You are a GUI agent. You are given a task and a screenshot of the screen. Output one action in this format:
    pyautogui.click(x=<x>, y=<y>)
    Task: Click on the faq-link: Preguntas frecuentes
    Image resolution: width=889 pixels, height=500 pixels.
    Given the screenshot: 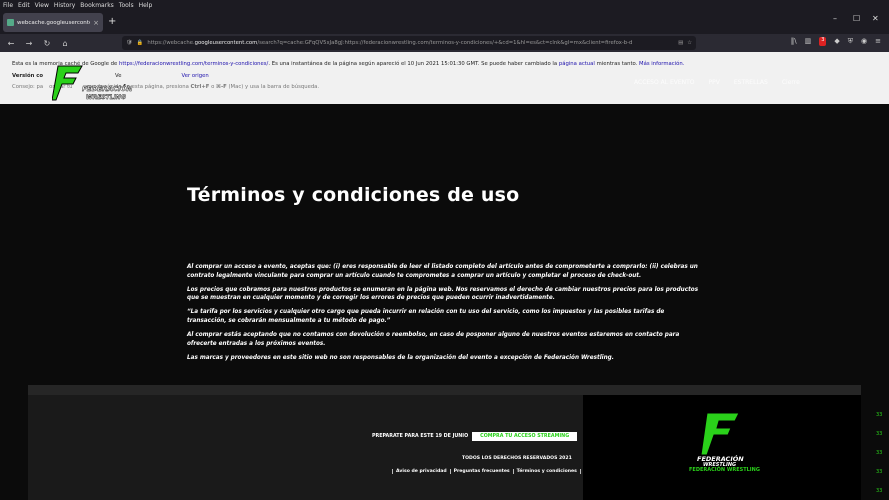 What is the action you would take?
    pyautogui.click(x=482, y=471)
    